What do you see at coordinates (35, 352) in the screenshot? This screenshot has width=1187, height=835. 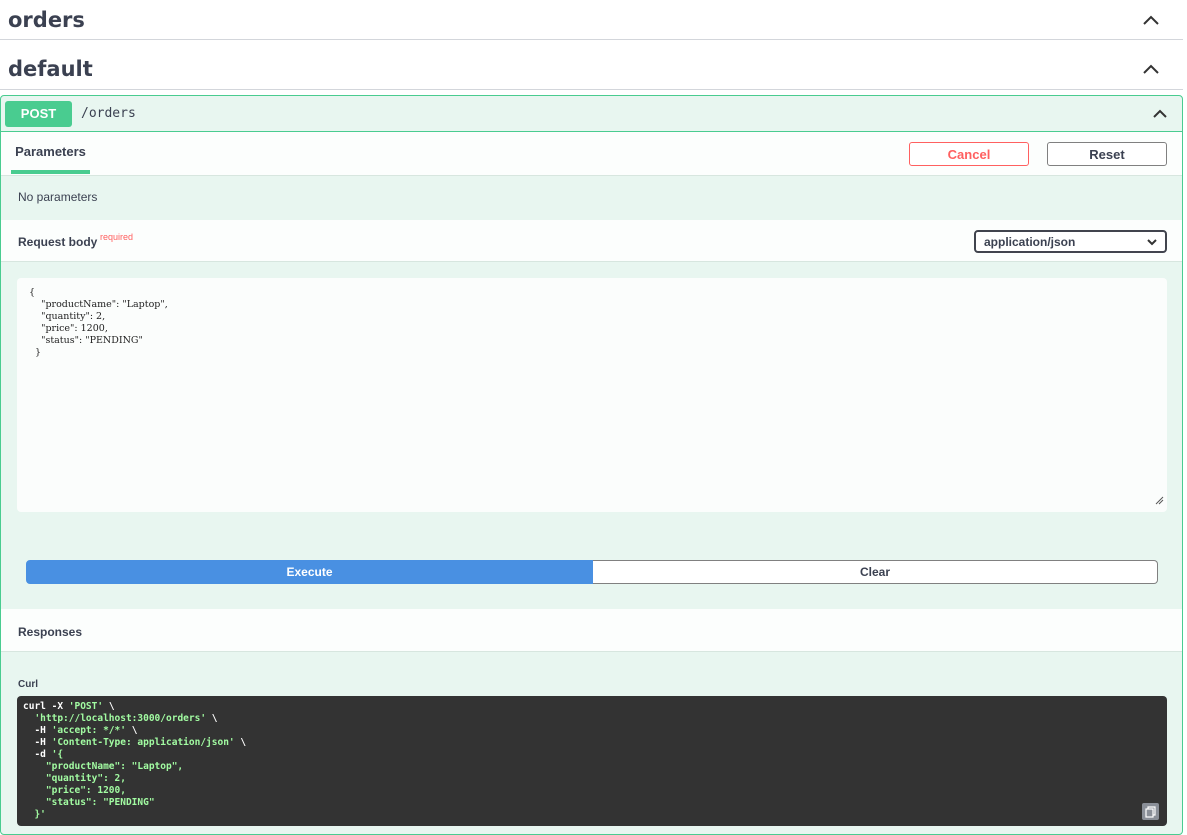 I see `editor-line: }` at bounding box center [35, 352].